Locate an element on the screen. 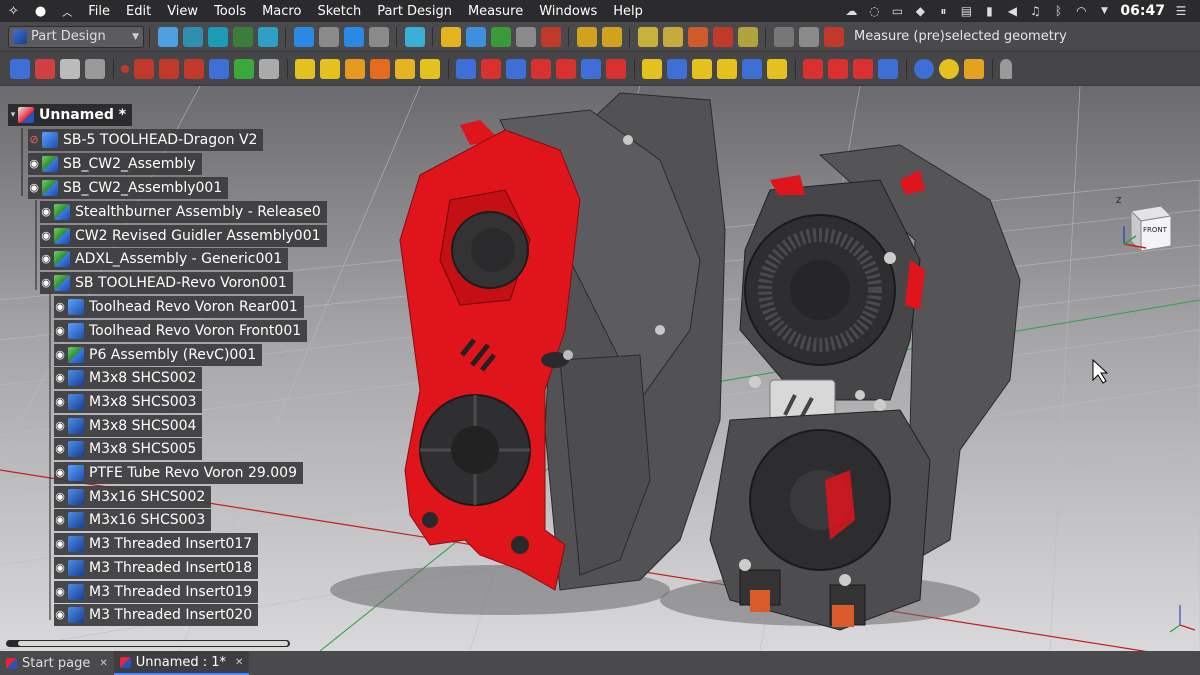 Image resolution: width=1200 pixels, height=675 pixels. menu-tools: Tools is located at coordinates (230, 11).